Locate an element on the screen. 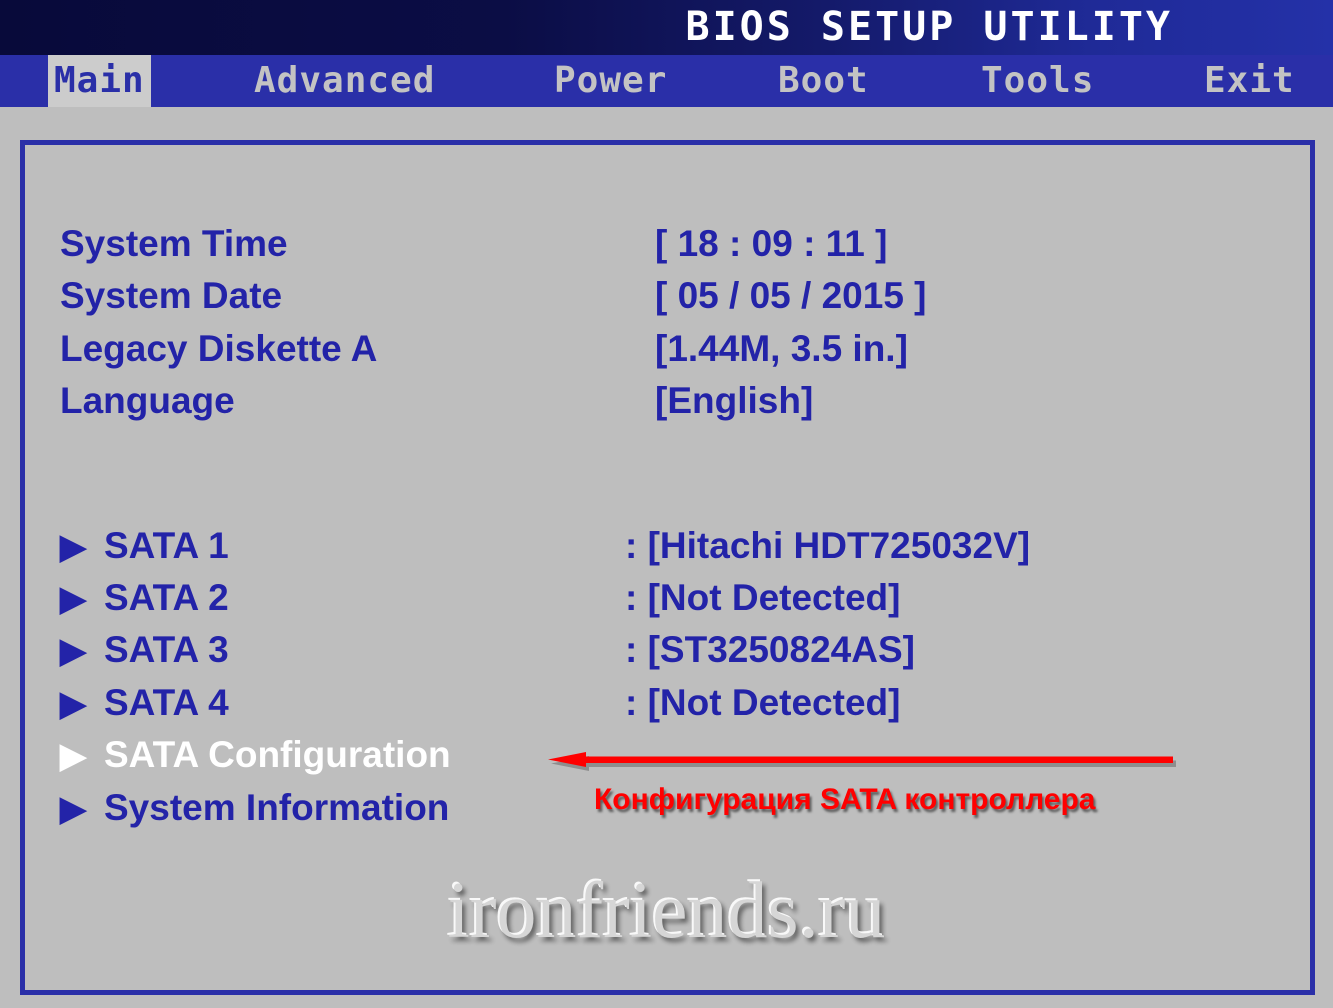 Image resolution: width=1333 pixels, height=1008 pixels. watermark: ironfriends.ru is located at coordinates (666, 911).